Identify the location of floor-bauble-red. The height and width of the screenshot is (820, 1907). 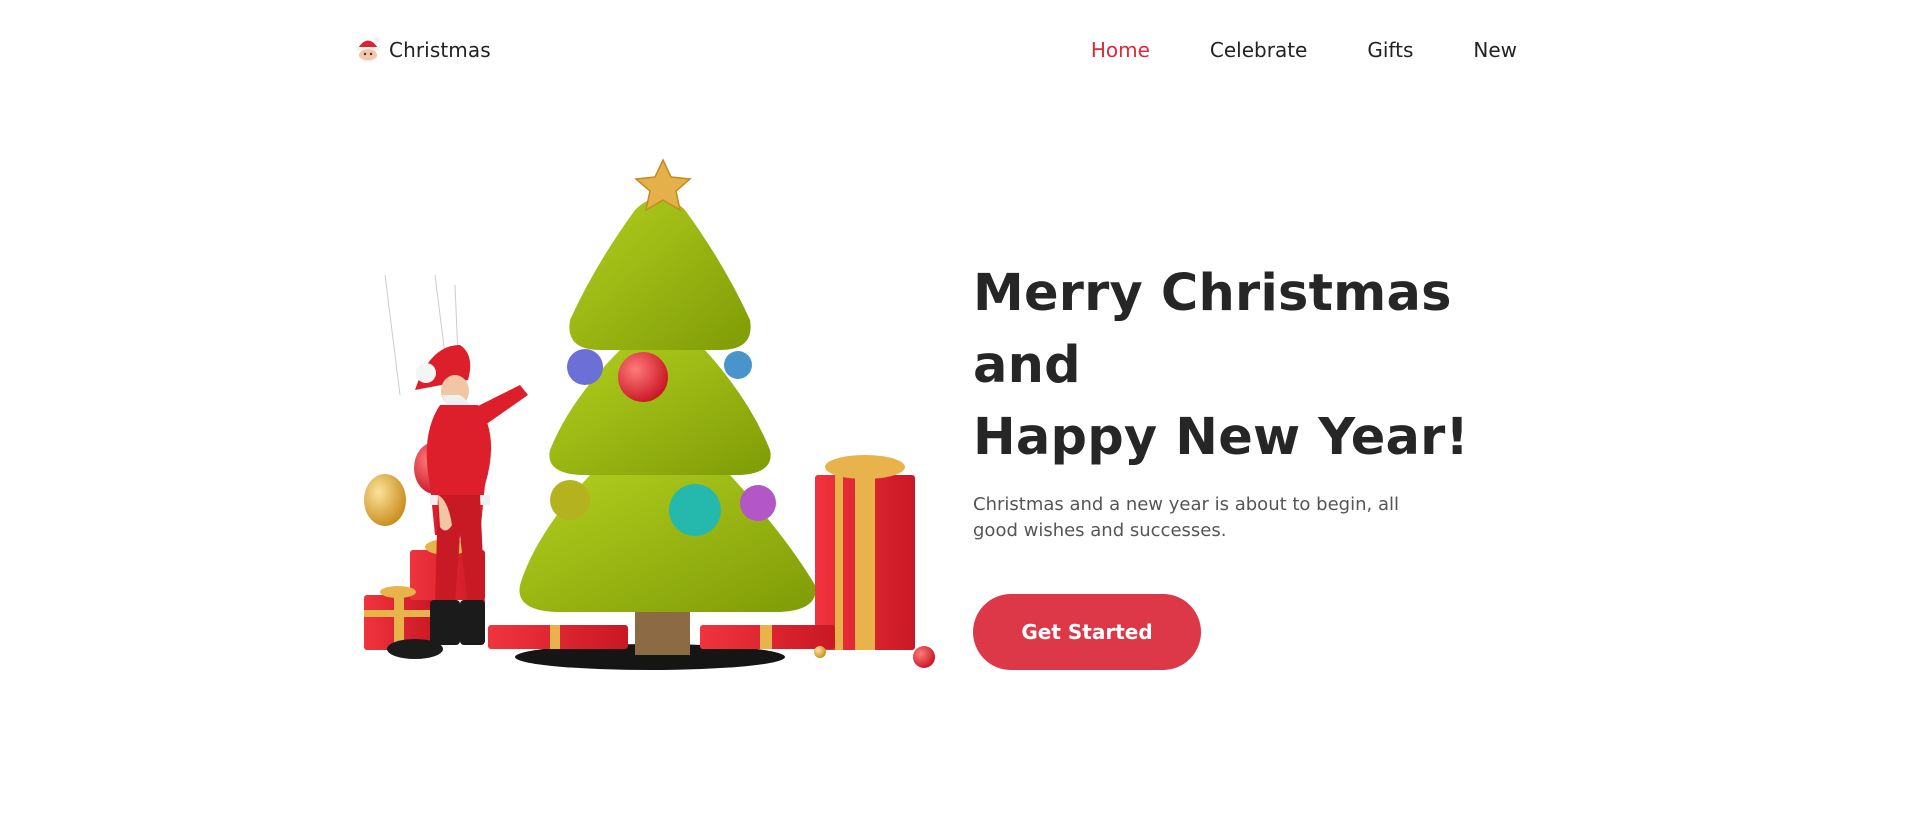
(924, 657).